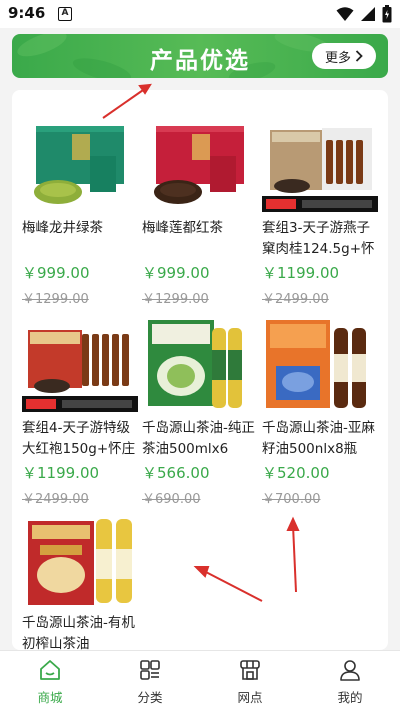  What do you see at coordinates (78, 633) in the screenshot?
I see `product-name: 千岛源山茶油-有机初榨山茶油` at bounding box center [78, 633].